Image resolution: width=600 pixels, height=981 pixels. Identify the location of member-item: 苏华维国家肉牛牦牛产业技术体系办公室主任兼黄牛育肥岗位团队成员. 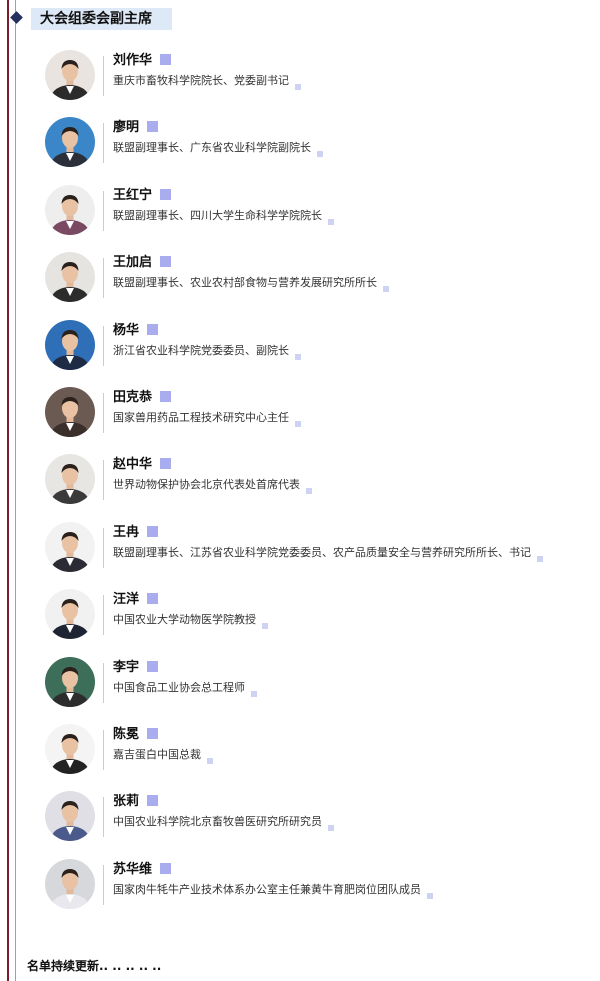
(300, 887).